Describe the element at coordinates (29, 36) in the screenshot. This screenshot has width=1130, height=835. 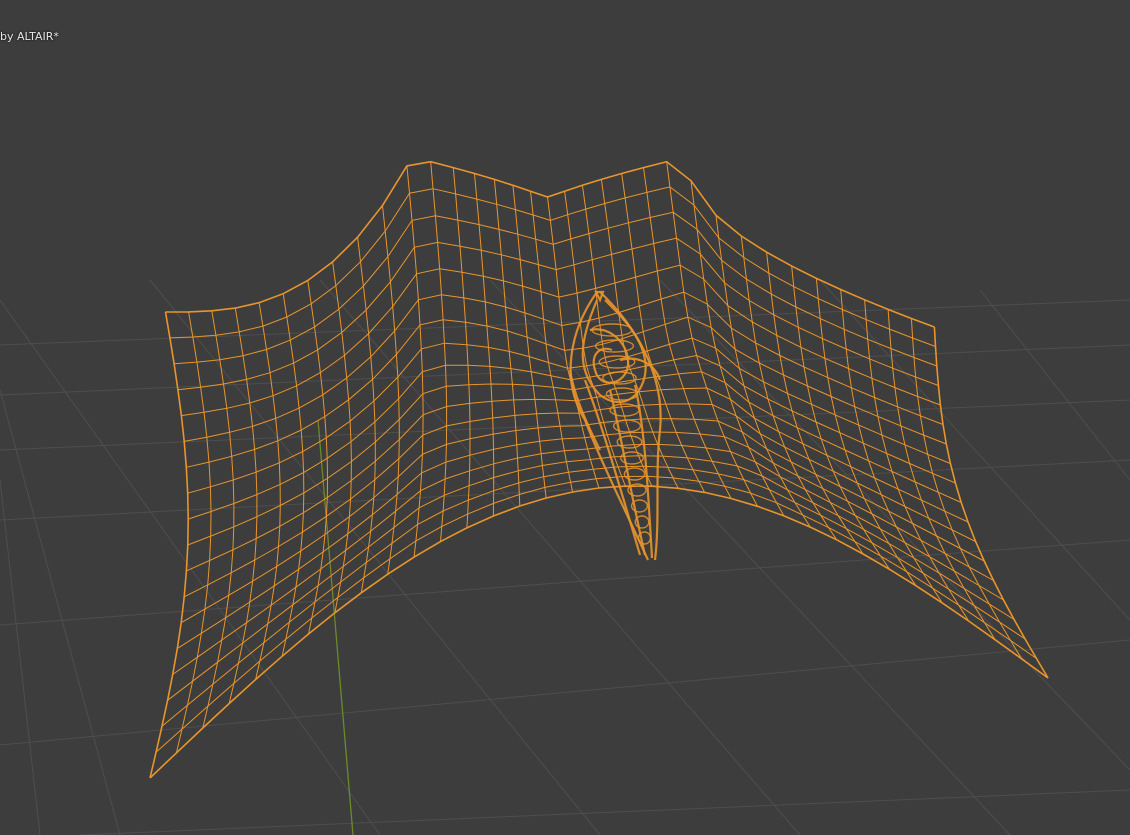
I see `viewport-overlay-text: by ALTAIR*` at that location.